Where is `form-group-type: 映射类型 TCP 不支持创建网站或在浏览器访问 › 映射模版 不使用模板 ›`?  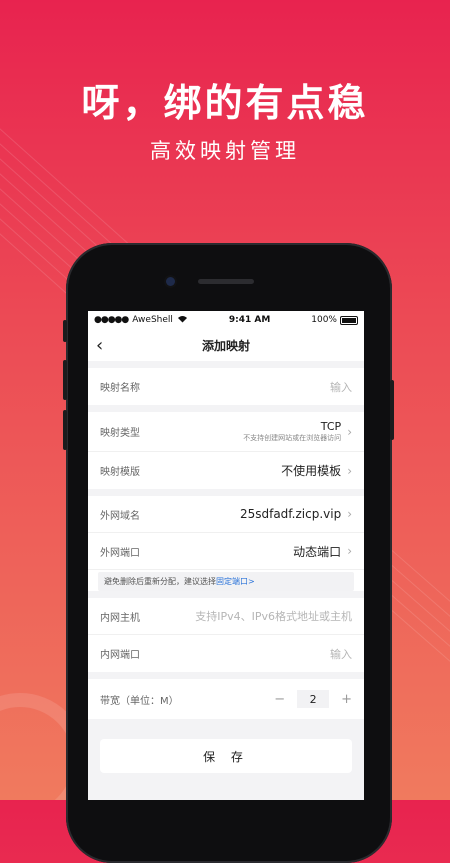 form-group-type: 映射类型 TCP 不支持创建网站或在浏览器访问 › 映射模版 不使用模板 › is located at coordinates (226, 450).